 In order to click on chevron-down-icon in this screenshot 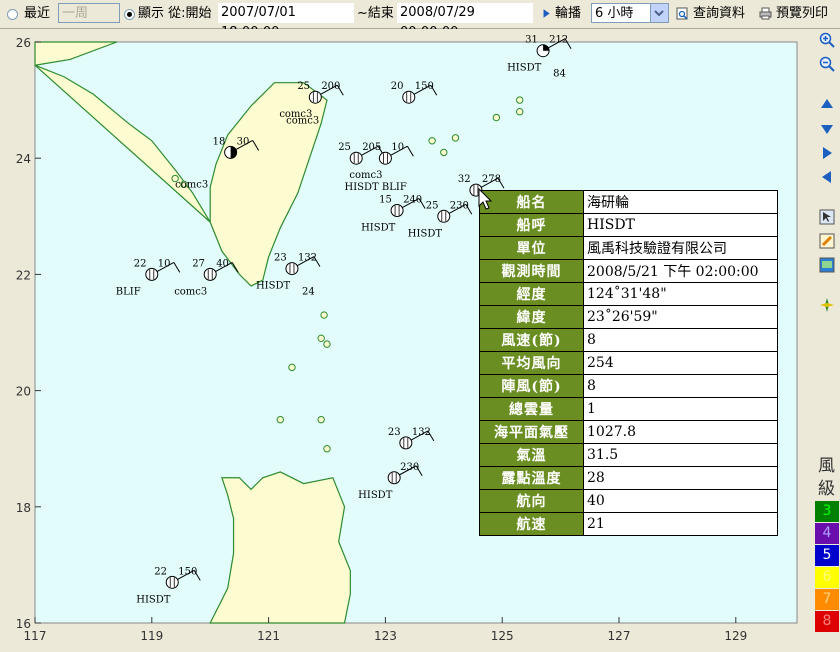, I will do `click(659, 13)`.